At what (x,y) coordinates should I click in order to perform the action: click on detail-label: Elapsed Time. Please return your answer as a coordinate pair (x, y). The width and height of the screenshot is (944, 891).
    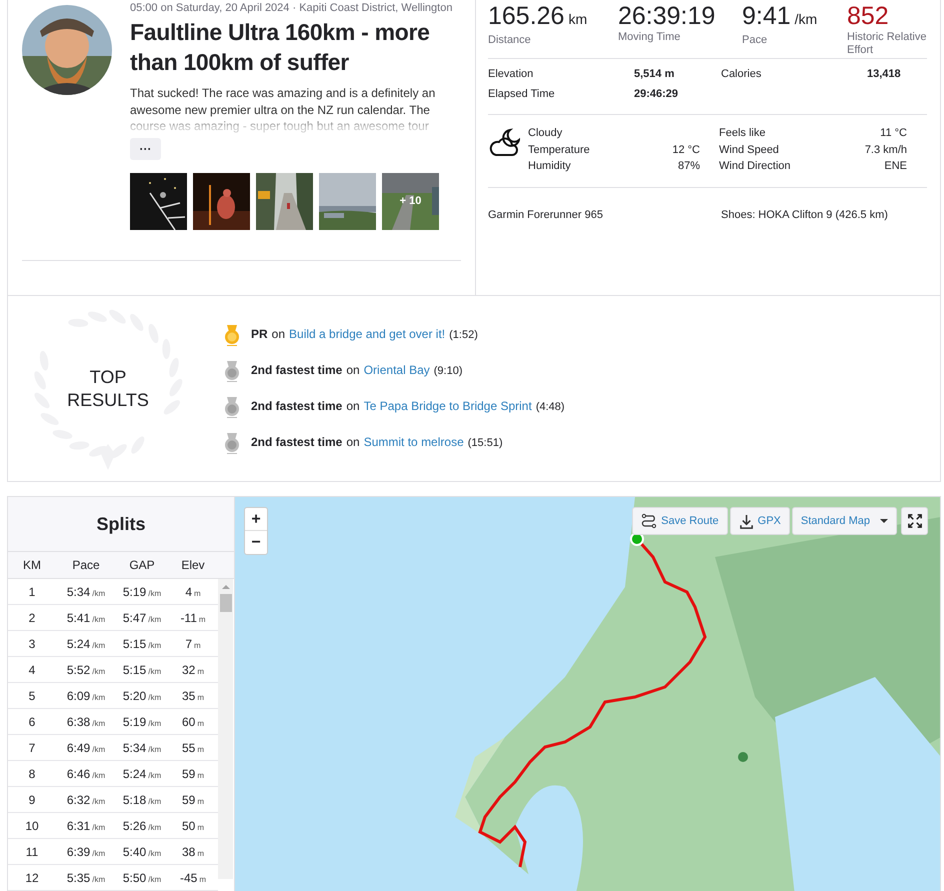
    Looking at the image, I should click on (522, 94).